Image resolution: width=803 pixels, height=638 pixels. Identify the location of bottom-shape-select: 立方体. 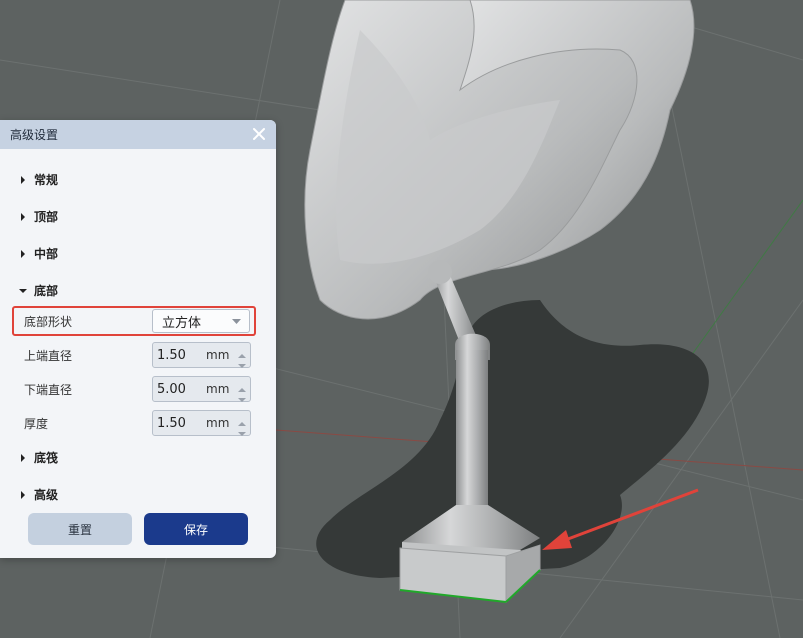
(201, 321).